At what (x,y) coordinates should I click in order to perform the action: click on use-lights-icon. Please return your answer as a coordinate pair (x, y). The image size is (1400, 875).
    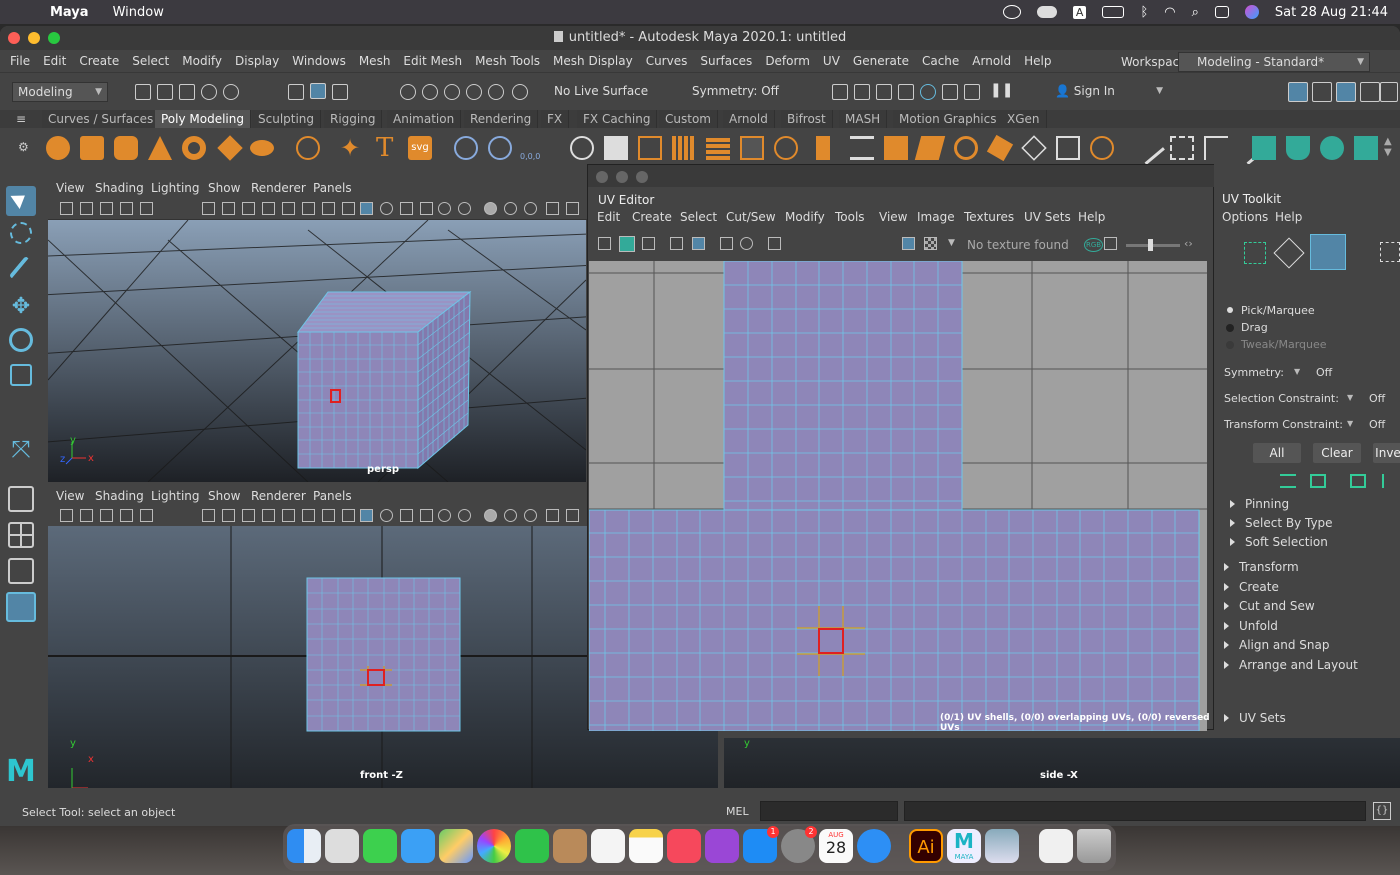
    Looking at the image, I should click on (444, 208).